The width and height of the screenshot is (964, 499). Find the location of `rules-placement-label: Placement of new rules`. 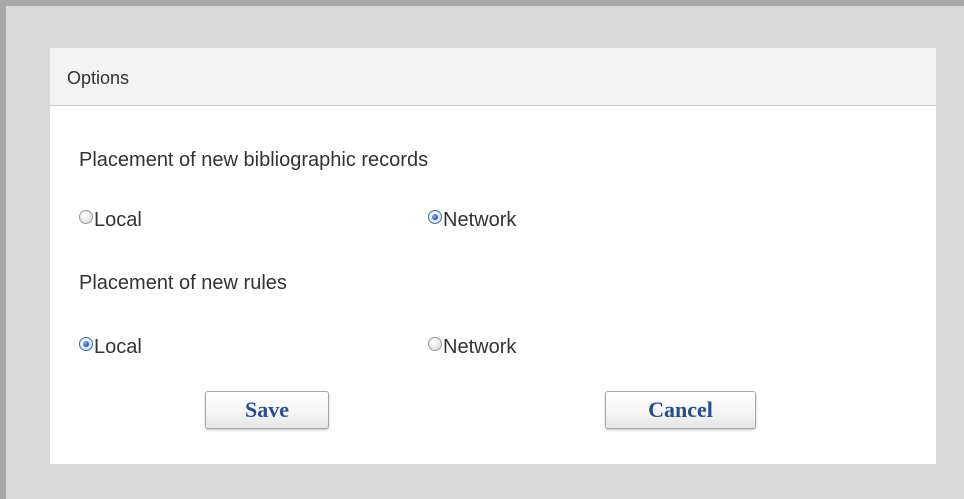

rules-placement-label: Placement of new rules is located at coordinates (183, 283).